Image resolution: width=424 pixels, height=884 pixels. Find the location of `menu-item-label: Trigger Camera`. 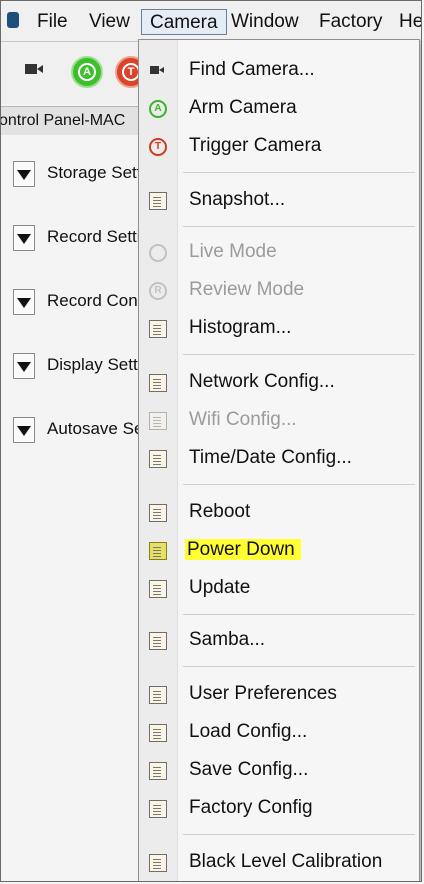

menu-item-label: Trigger Camera is located at coordinates (255, 145).